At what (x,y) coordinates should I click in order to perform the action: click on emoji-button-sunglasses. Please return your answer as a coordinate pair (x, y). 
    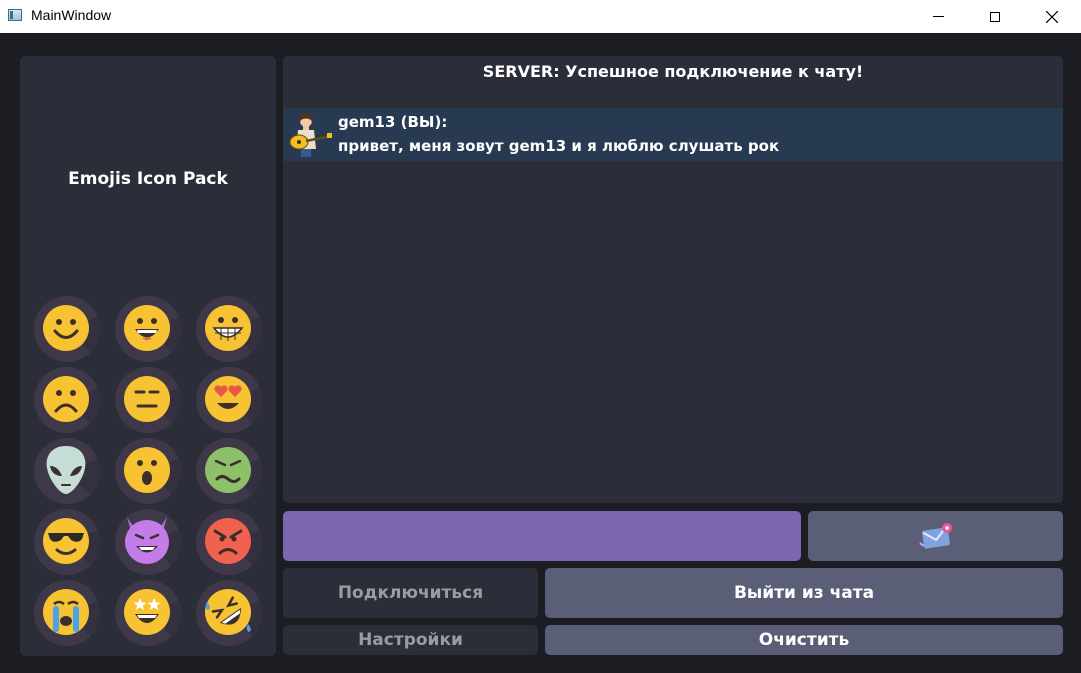
    Looking at the image, I should click on (67, 542).